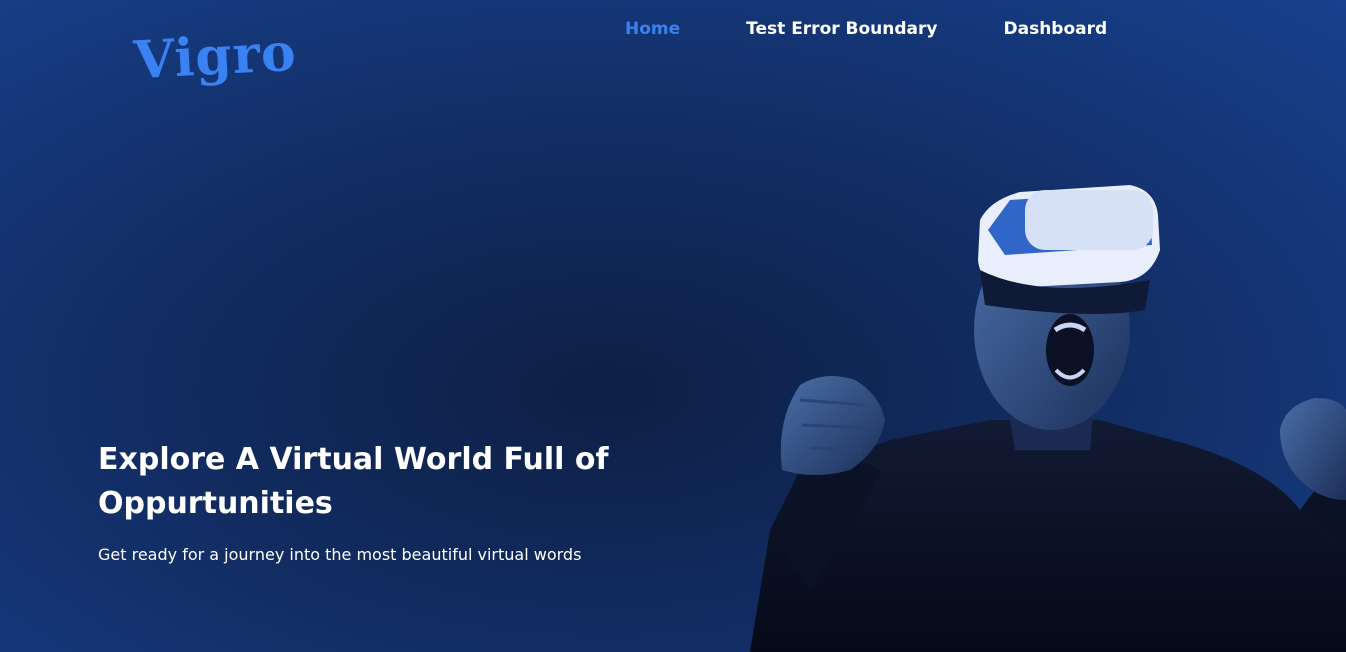 The width and height of the screenshot is (1346, 652). What do you see at coordinates (652, 29) in the screenshot?
I see `nav-home-link: Home` at bounding box center [652, 29].